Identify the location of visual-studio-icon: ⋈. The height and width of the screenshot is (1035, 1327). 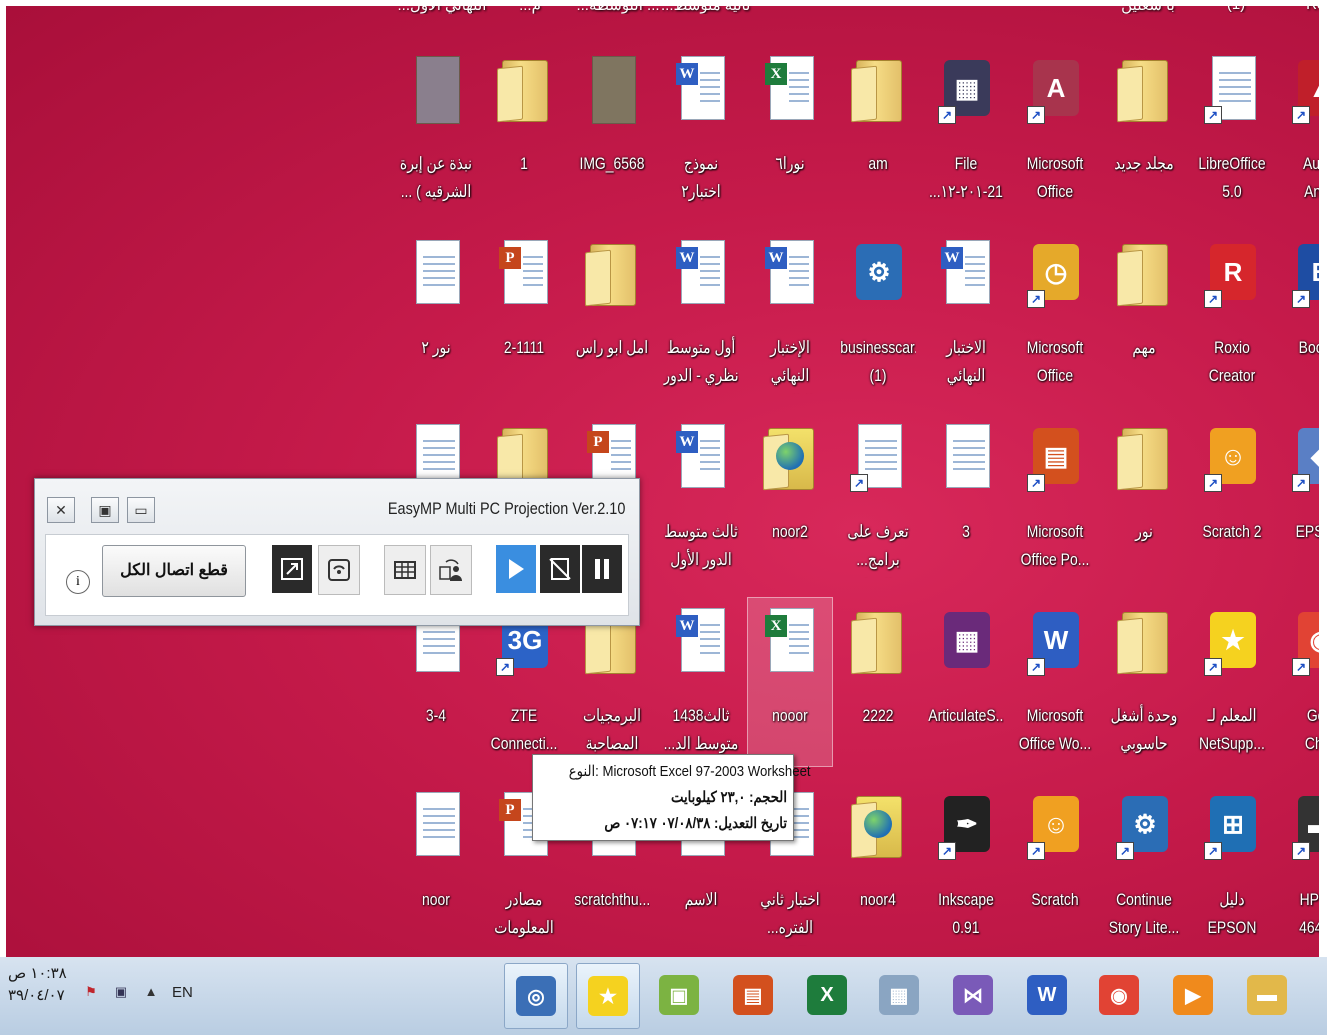
(973, 995).